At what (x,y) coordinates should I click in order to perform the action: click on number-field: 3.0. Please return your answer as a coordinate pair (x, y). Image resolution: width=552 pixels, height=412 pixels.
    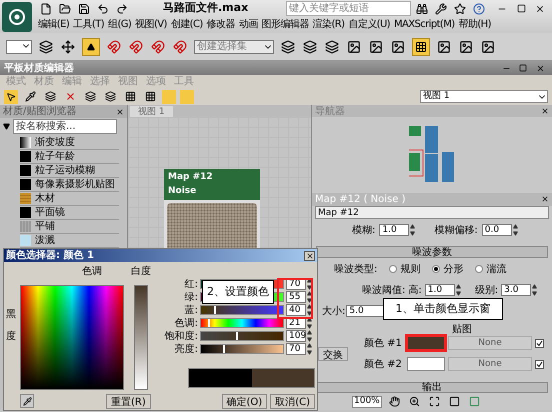
    Looking at the image, I should click on (516, 290).